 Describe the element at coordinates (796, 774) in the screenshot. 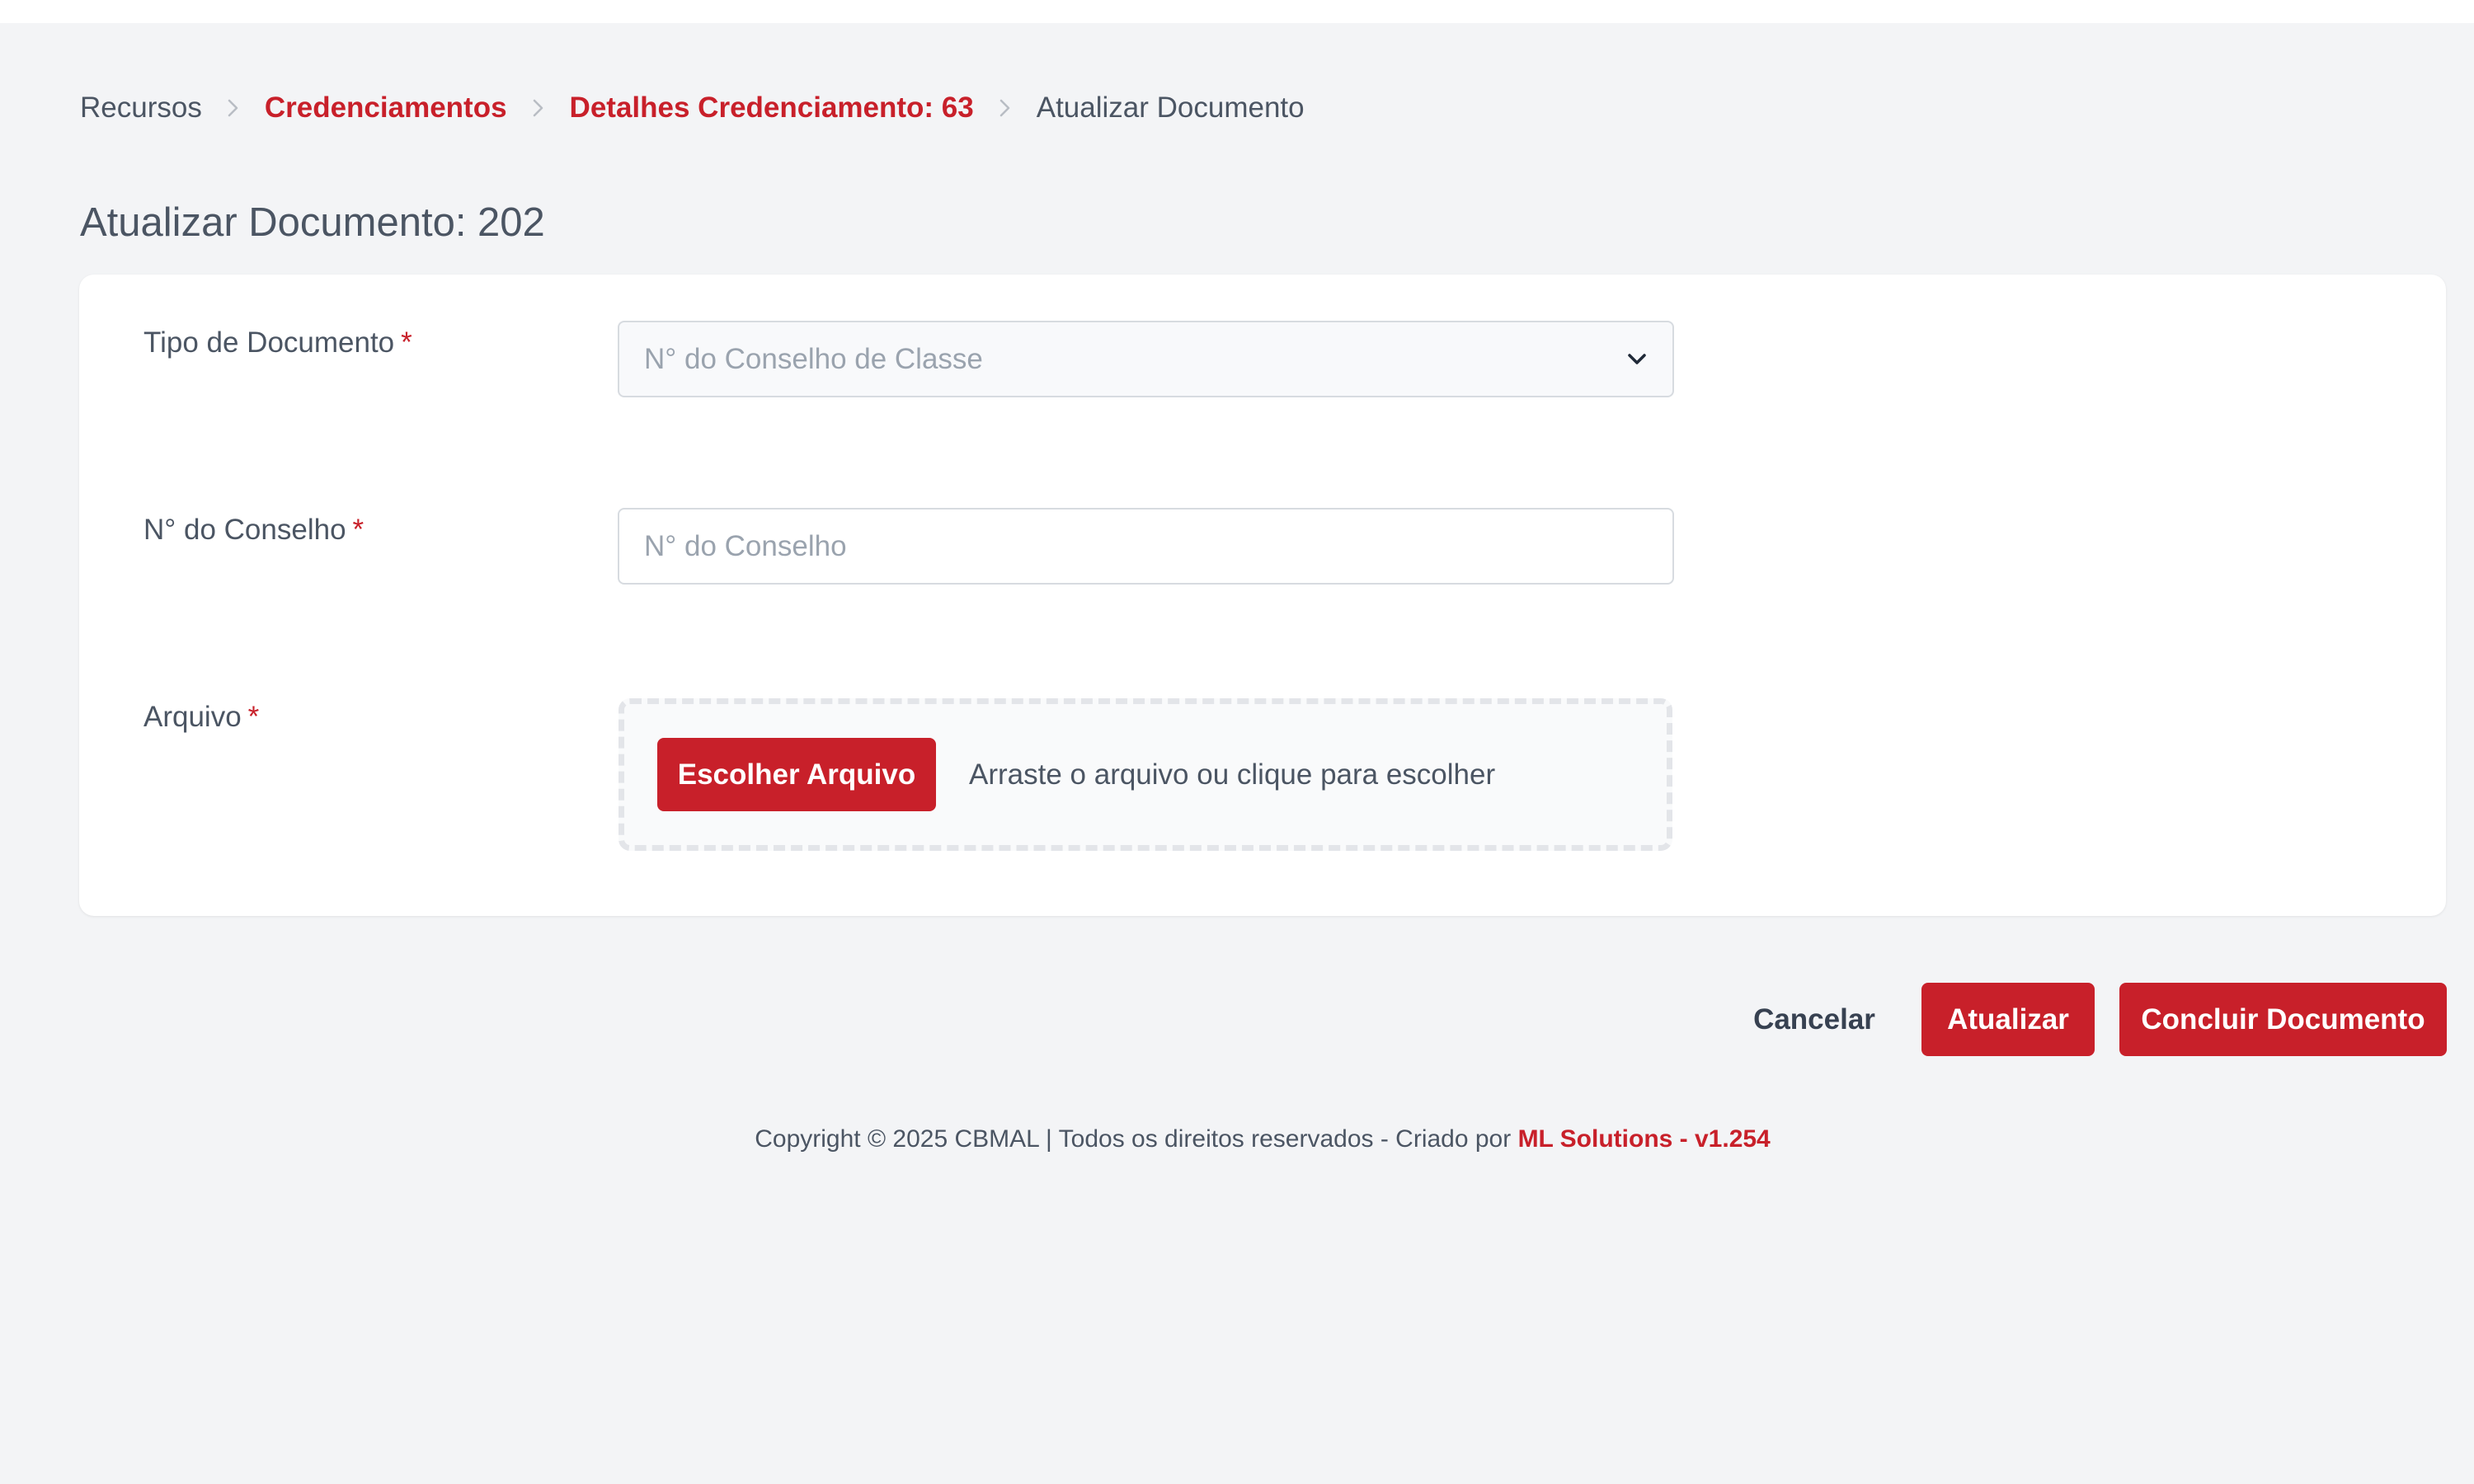

I see `choose-file-button: Escolher Arquivo` at that location.